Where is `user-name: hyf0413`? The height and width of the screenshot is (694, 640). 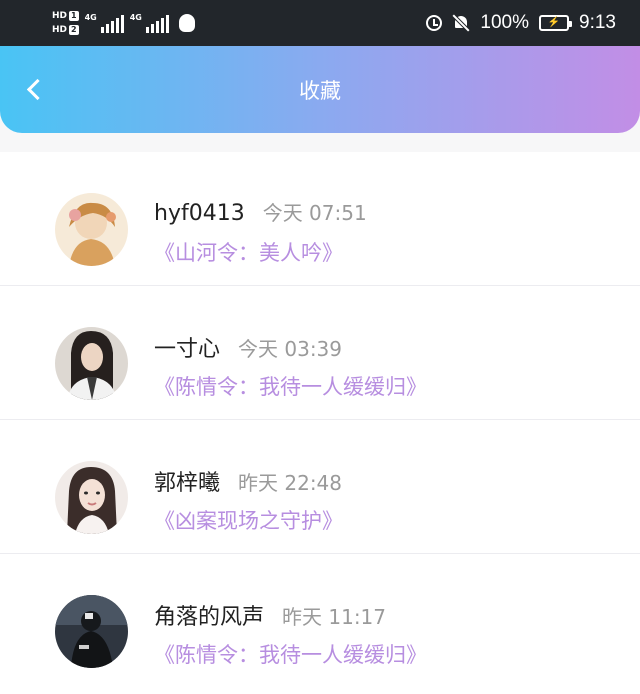
user-name: hyf0413 is located at coordinates (199, 213).